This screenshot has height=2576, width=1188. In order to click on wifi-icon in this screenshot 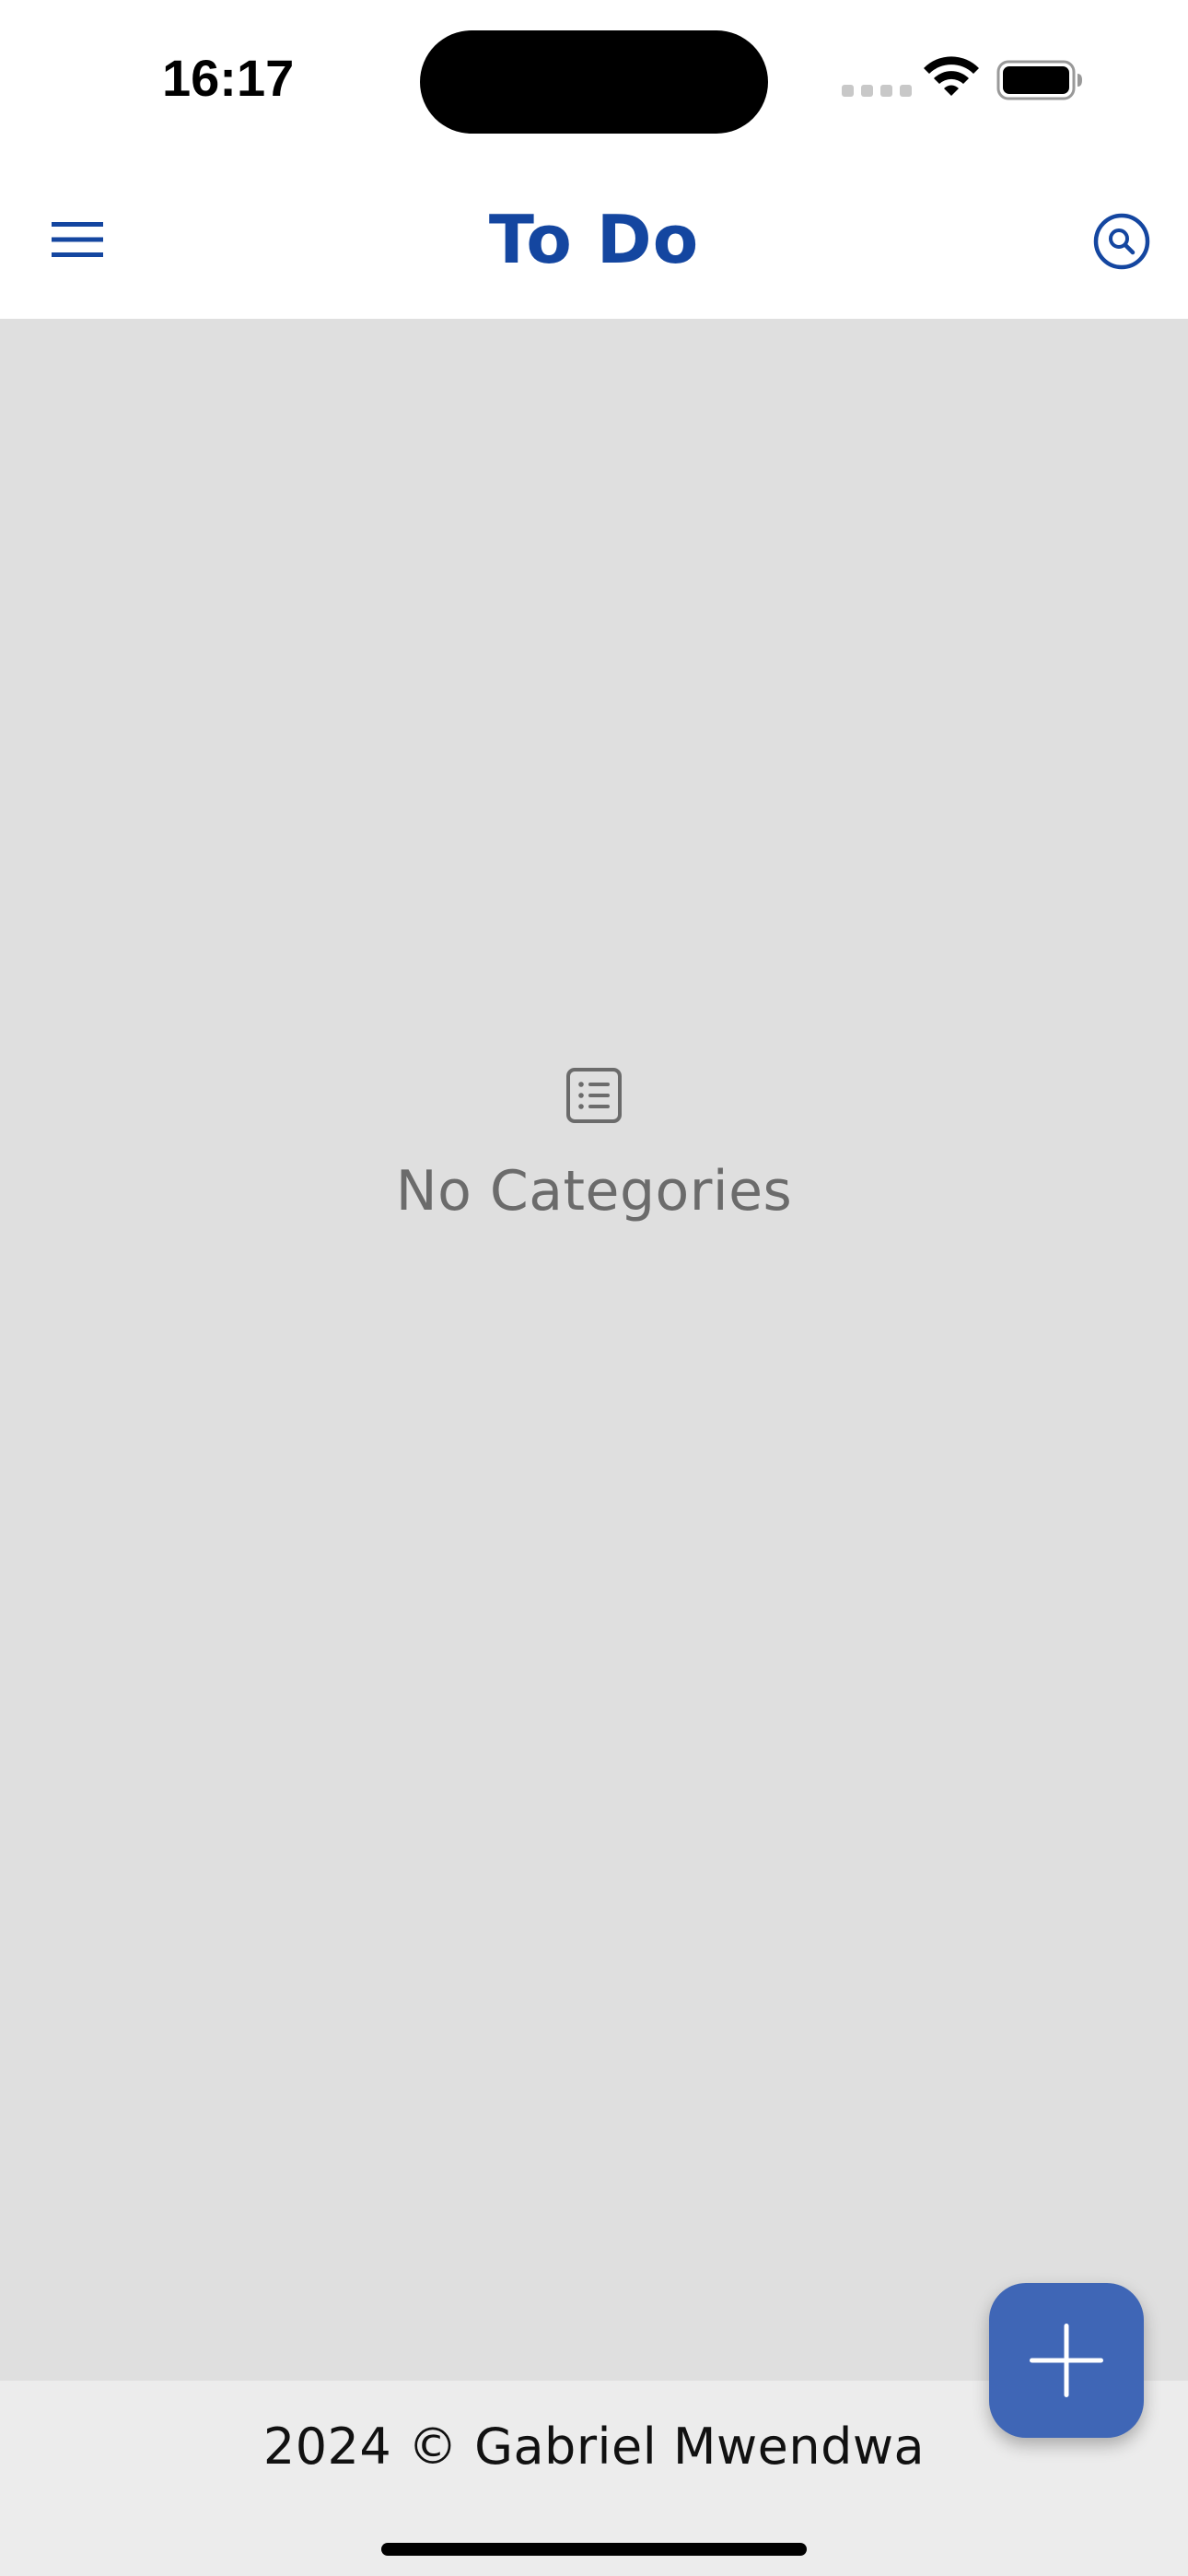, I will do `click(951, 76)`.